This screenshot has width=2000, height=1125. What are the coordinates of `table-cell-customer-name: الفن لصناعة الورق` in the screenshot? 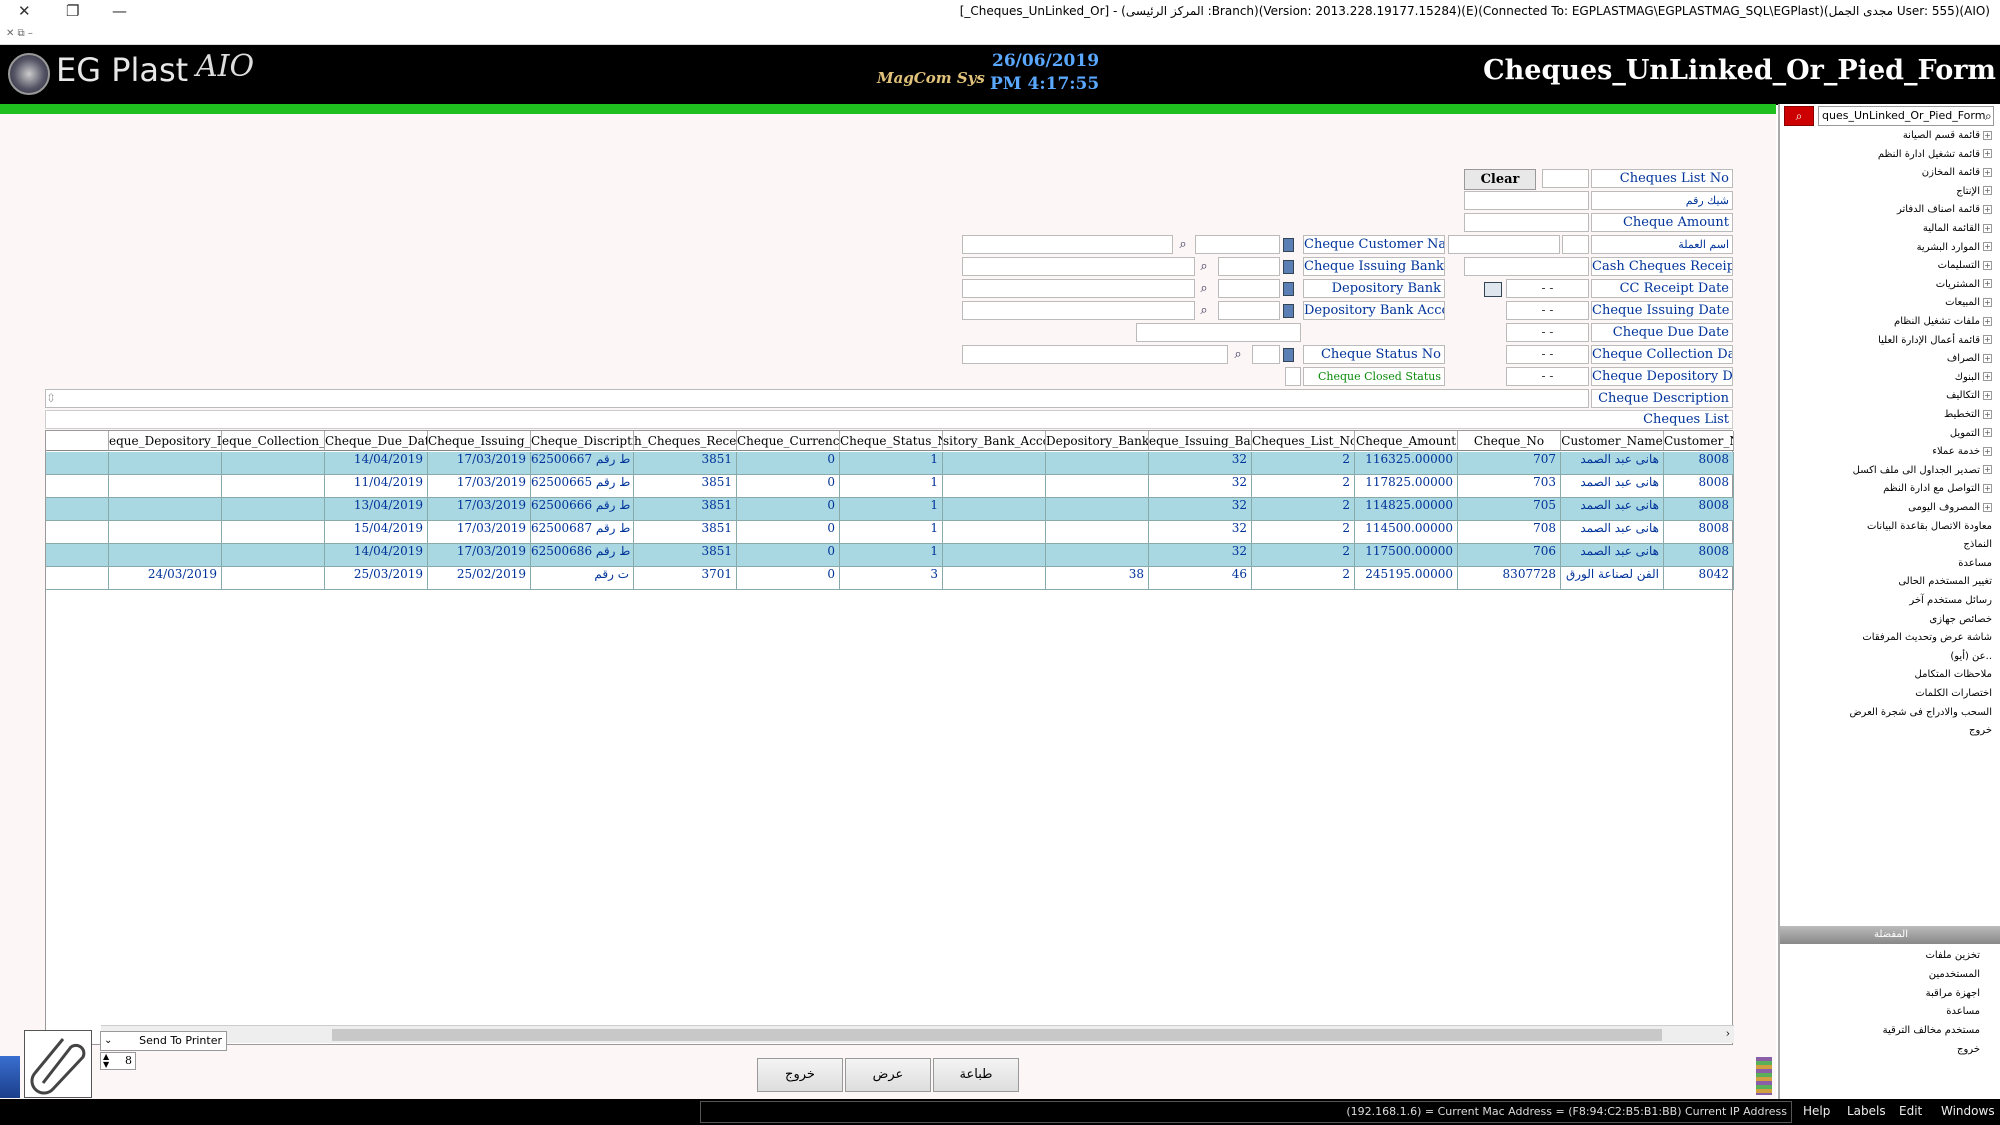 It's located at (1612, 578).